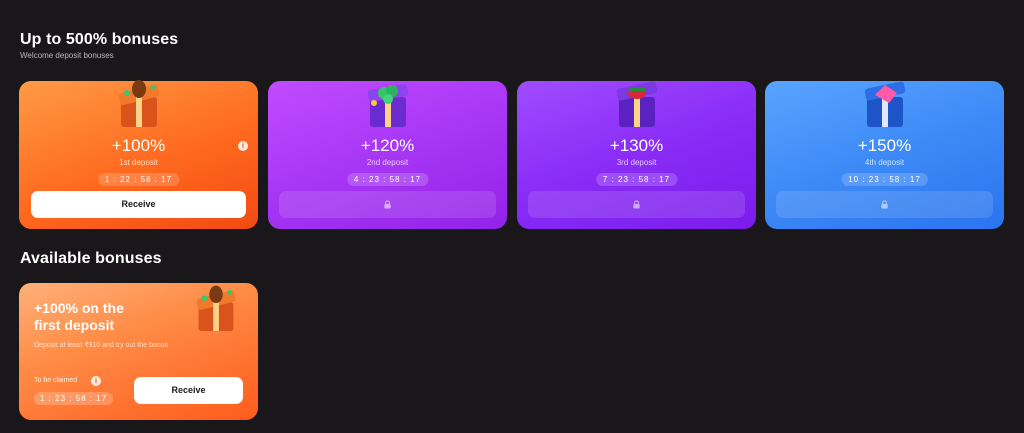  I want to click on bonus-percent: +120%, so click(387, 145).